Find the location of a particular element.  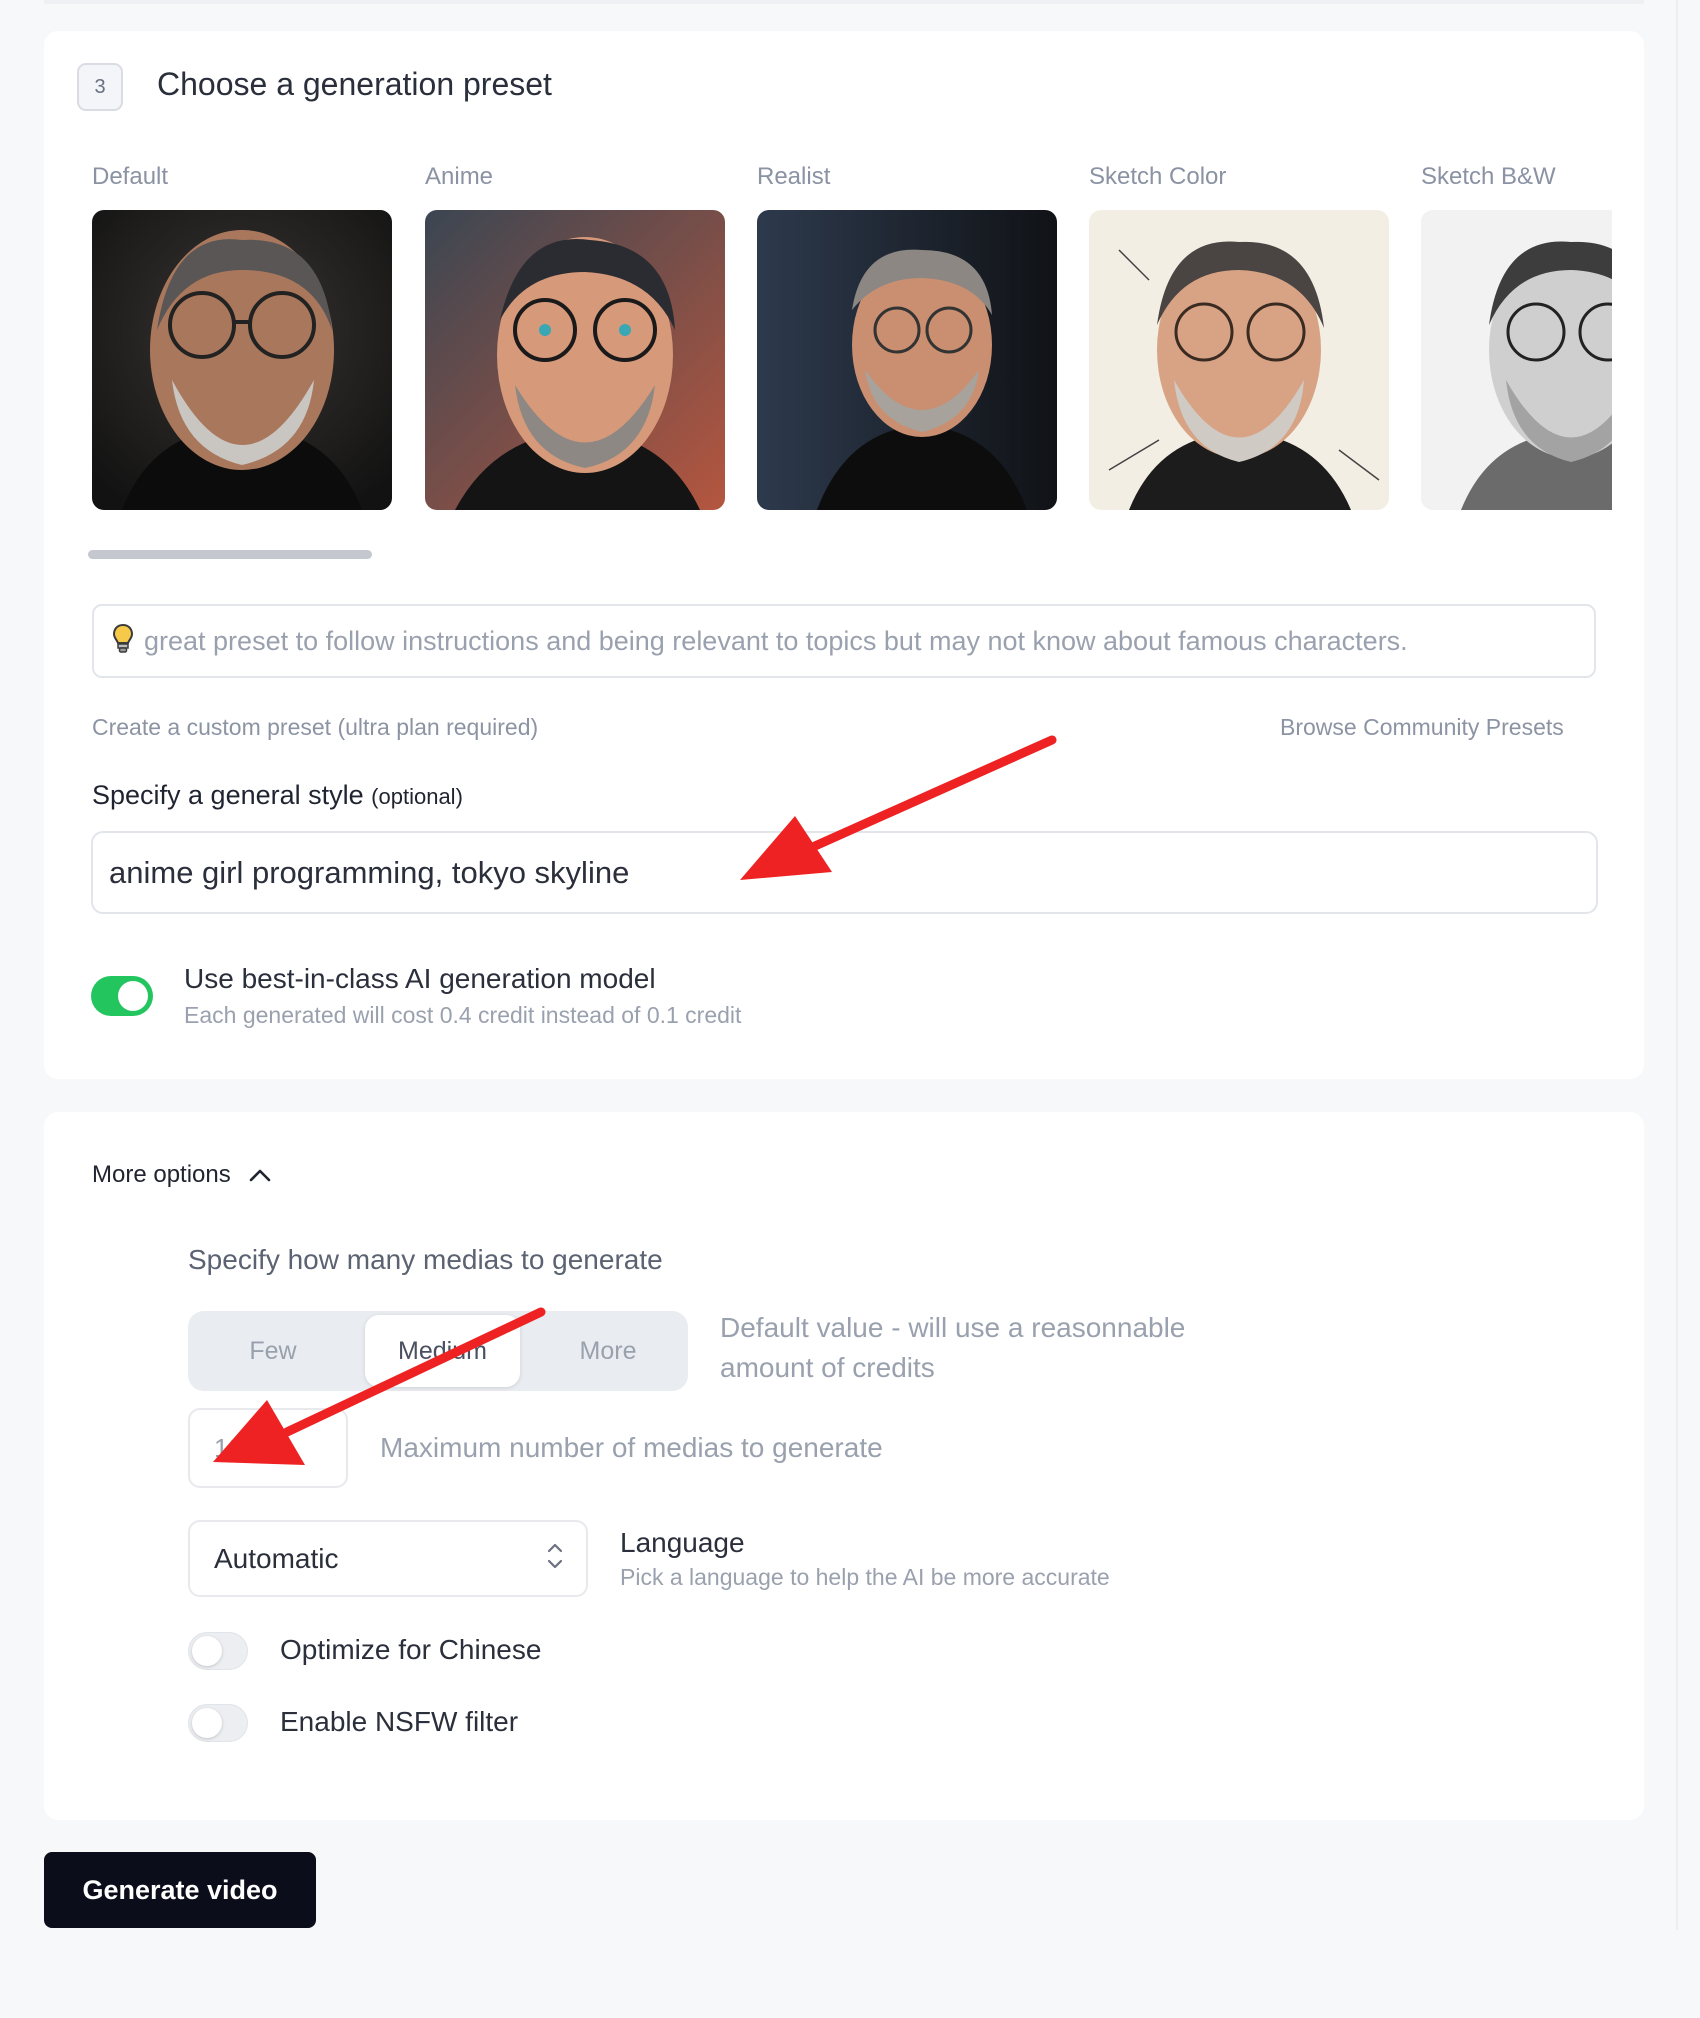

best-model-toggle is located at coordinates (122, 996).